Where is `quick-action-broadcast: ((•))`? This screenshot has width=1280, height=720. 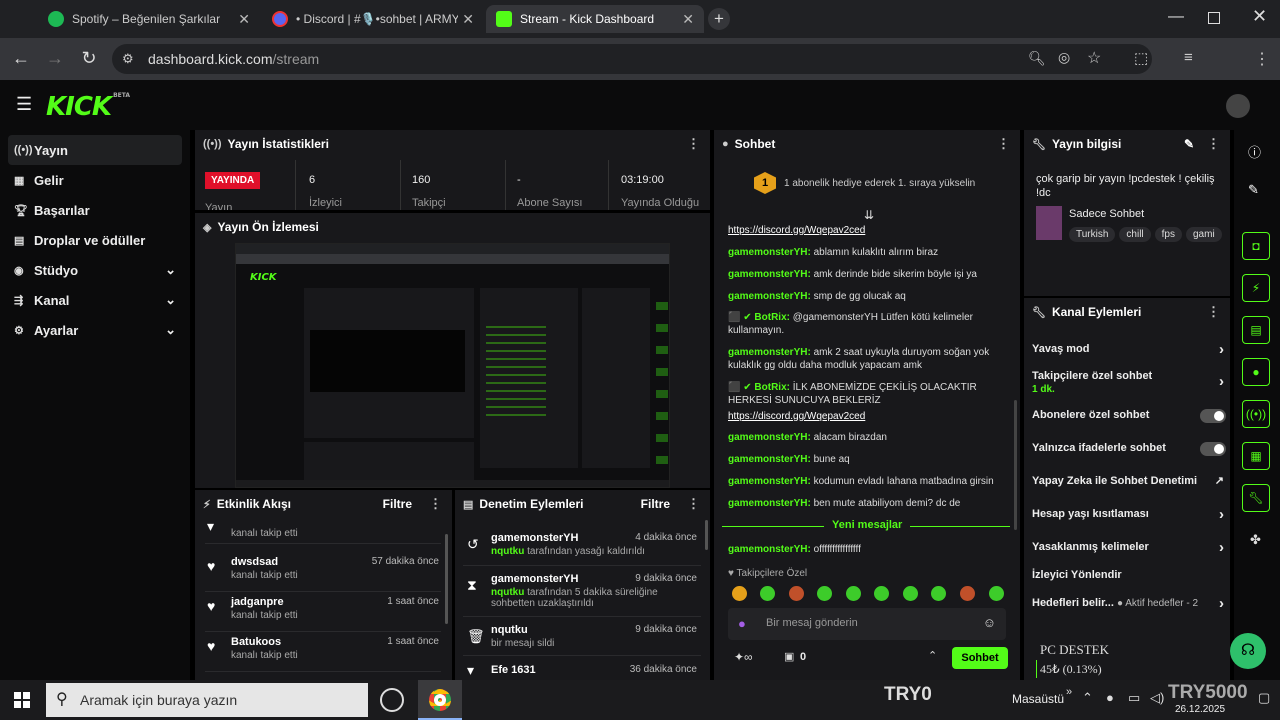 quick-action-broadcast: ((•)) is located at coordinates (1256, 414).